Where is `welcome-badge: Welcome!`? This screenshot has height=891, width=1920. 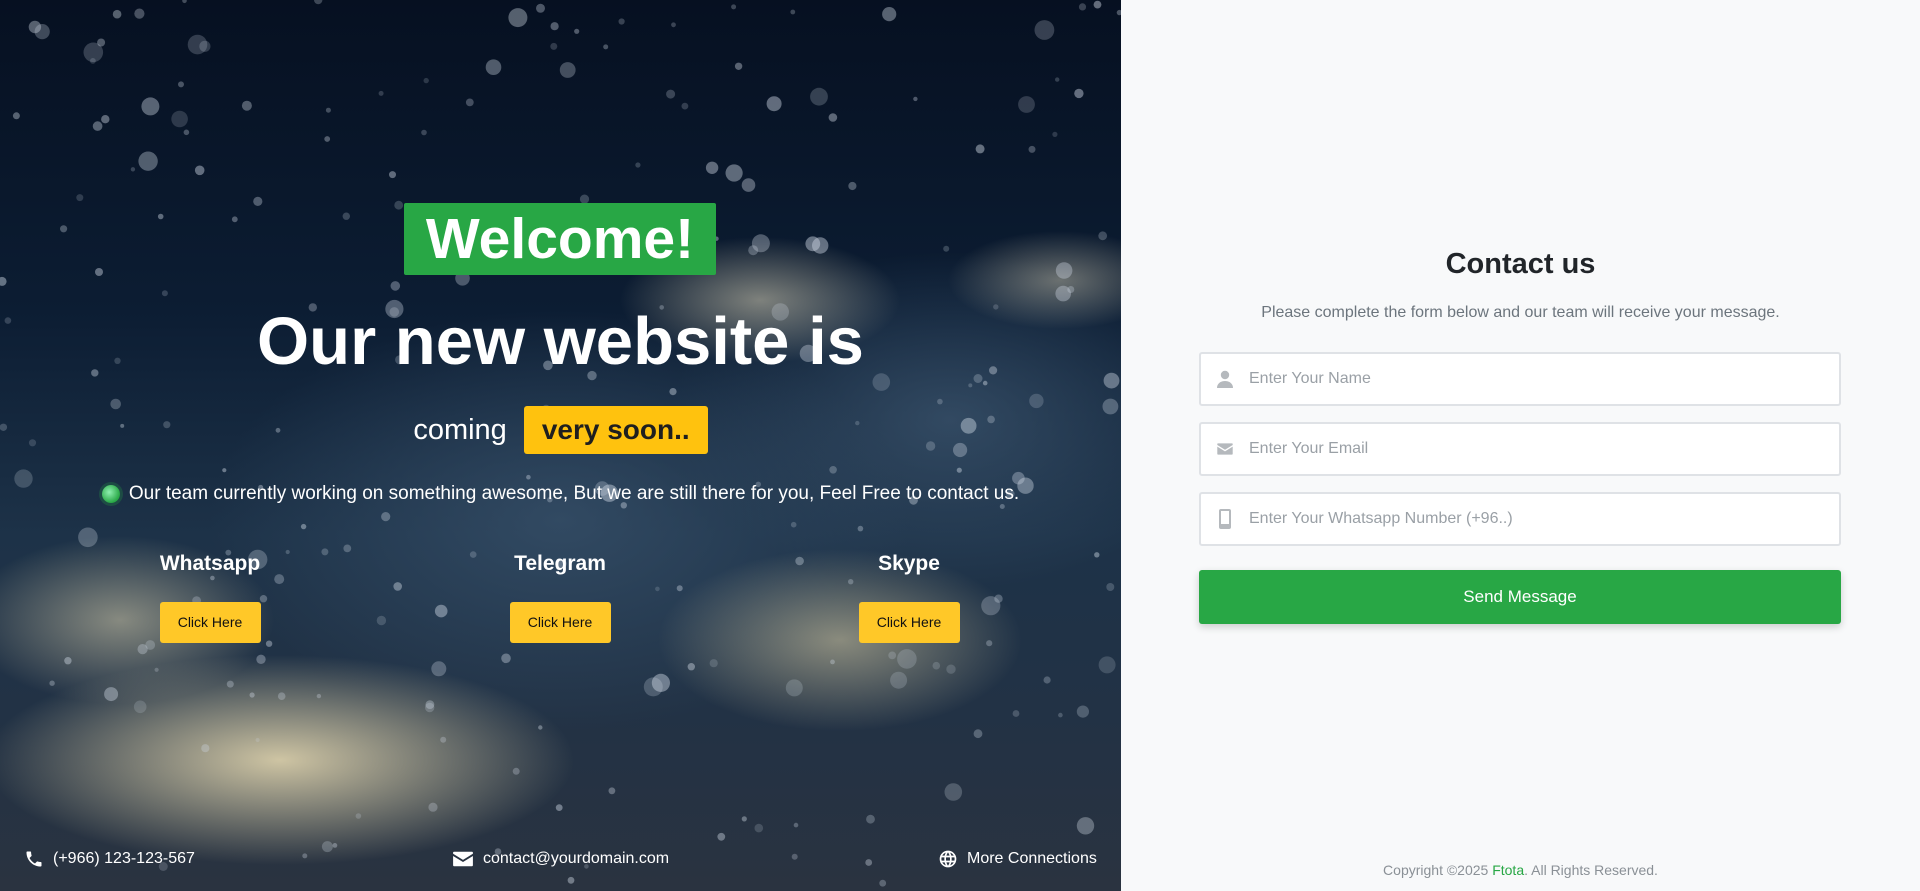
welcome-badge: Welcome! is located at coordinates (560, 239).